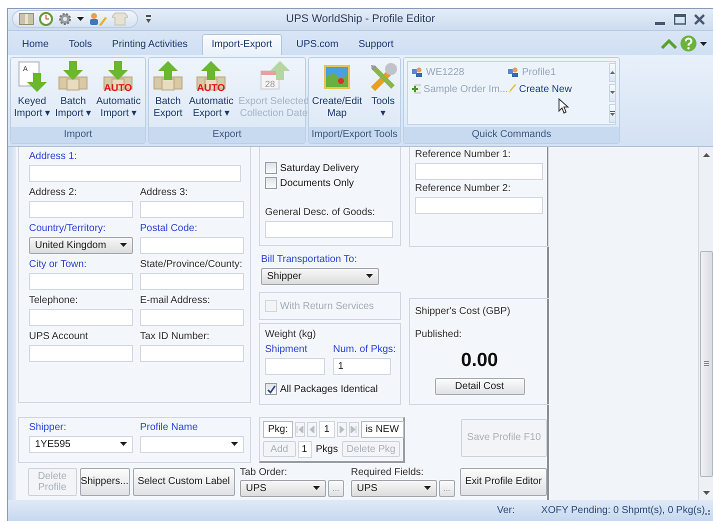 This screenshot has width=713, height=521. What do you see at coordinates (211, 90) in the screenshot?
I see `ribbon-button: AUTO Automatic Export ▾` at bounding box center [211, 90].